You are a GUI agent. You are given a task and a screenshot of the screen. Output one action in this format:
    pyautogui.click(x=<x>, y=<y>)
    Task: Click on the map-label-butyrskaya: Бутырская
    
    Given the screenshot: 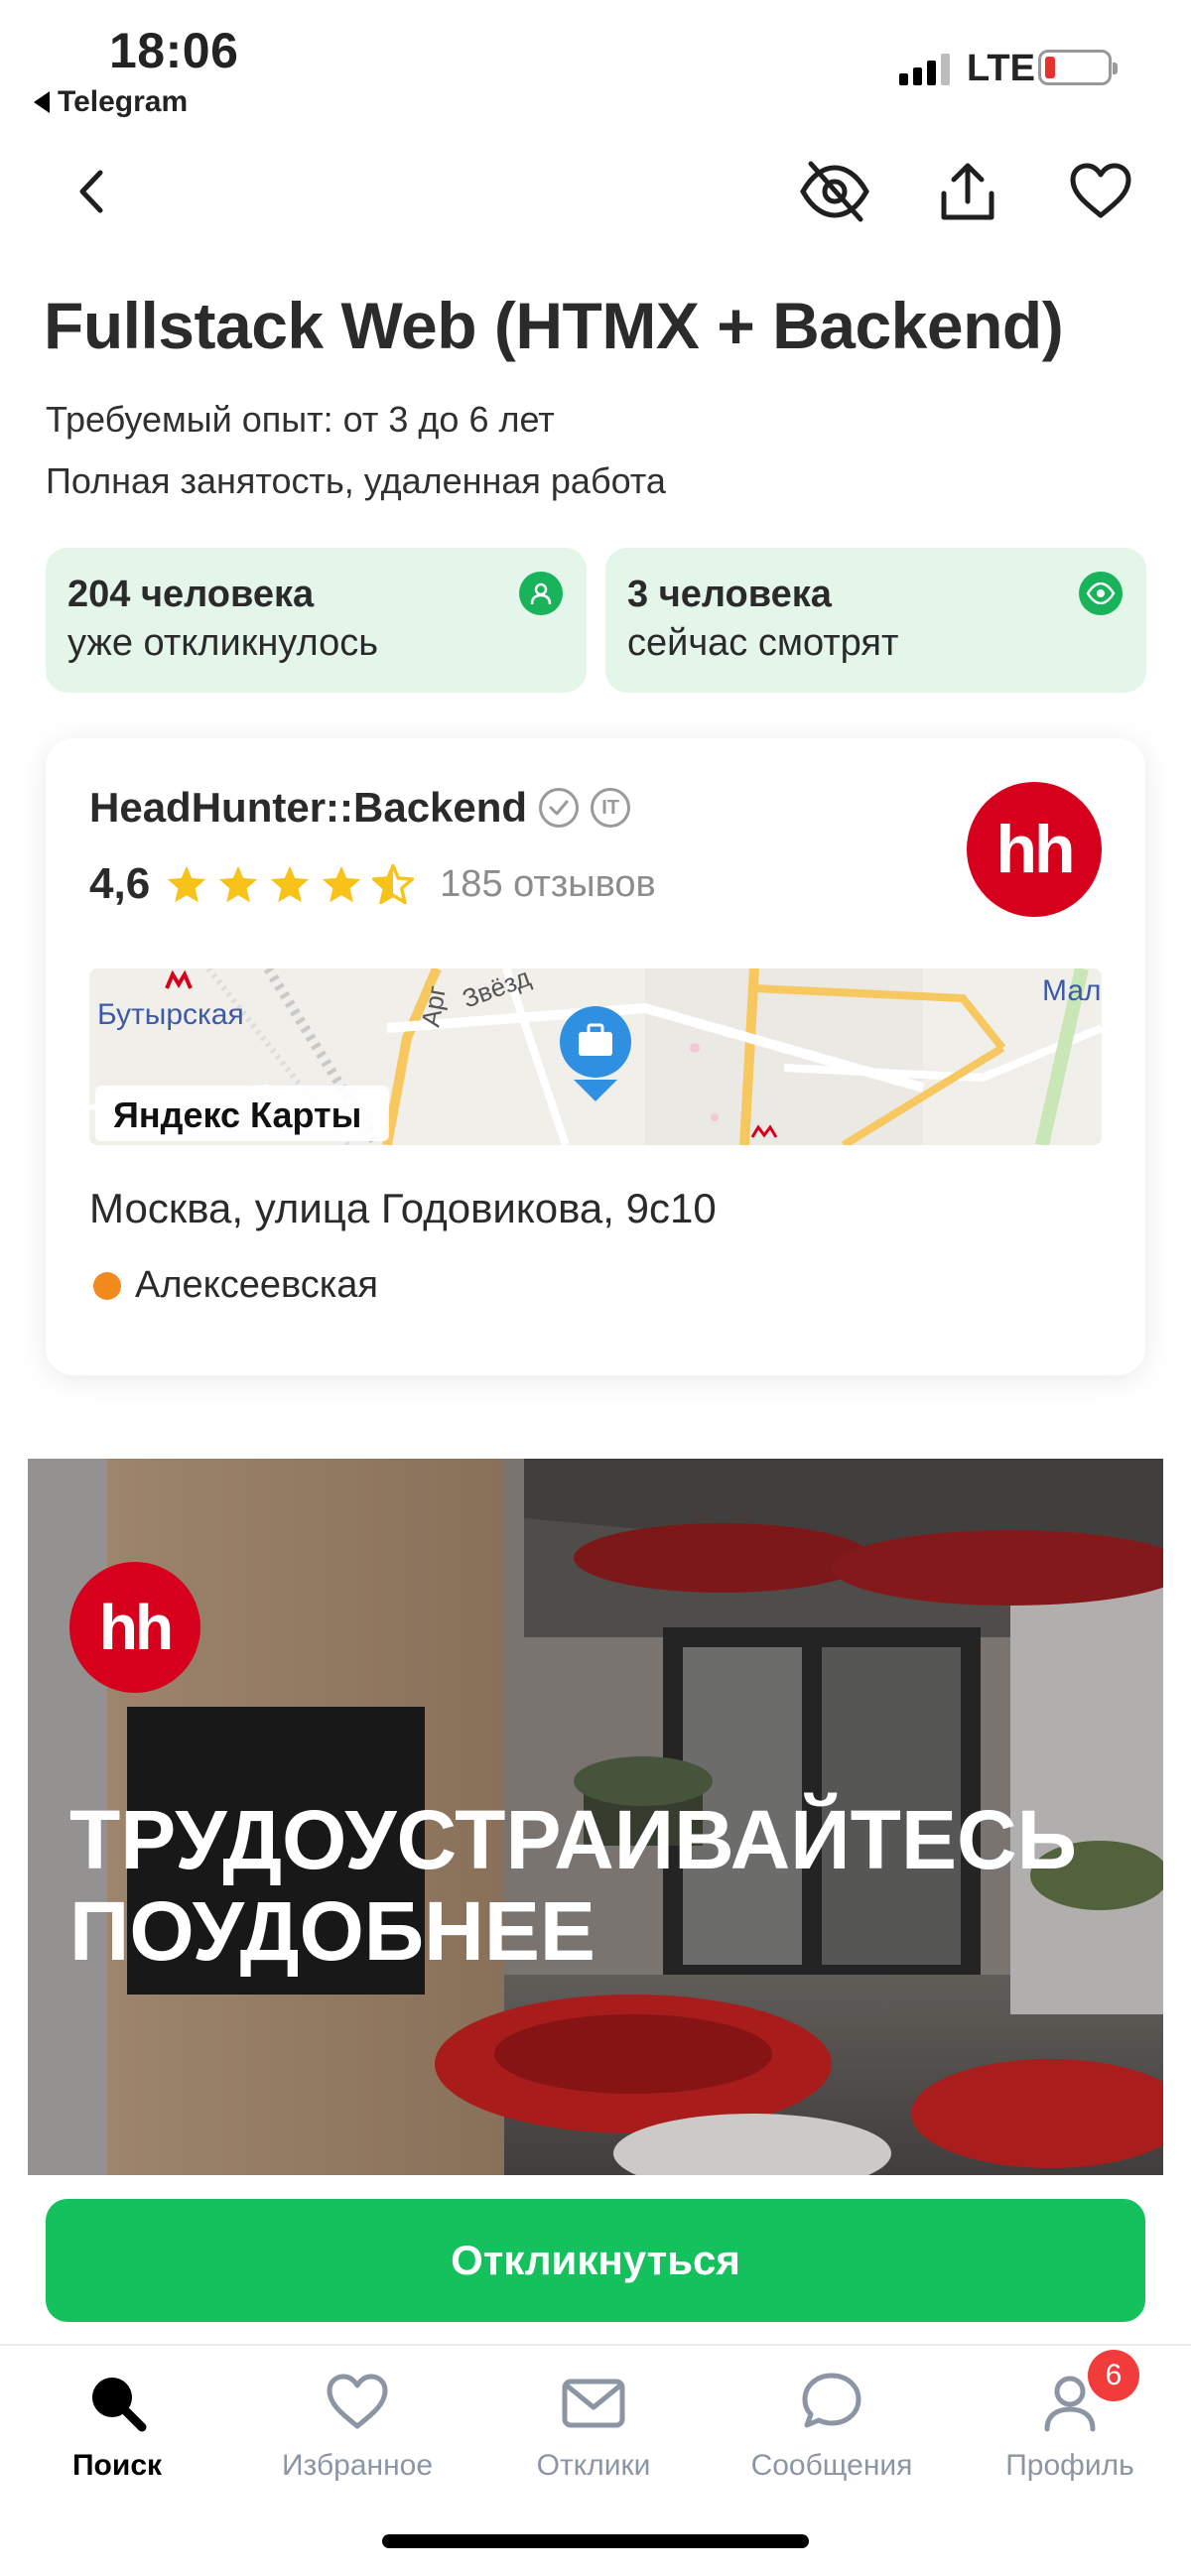 What is the action you would take?
    pyautogui.click(x=171, y=1015)
    